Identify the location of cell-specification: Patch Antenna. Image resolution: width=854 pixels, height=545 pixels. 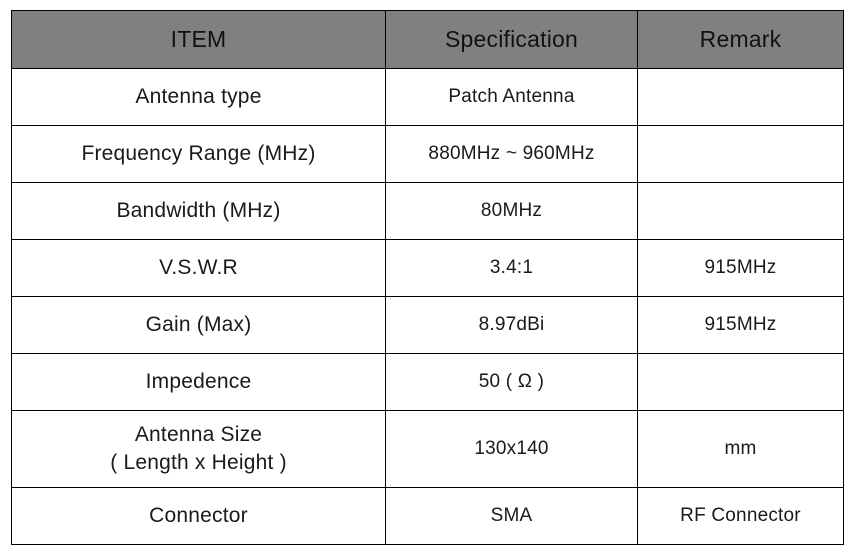
(511, 97).